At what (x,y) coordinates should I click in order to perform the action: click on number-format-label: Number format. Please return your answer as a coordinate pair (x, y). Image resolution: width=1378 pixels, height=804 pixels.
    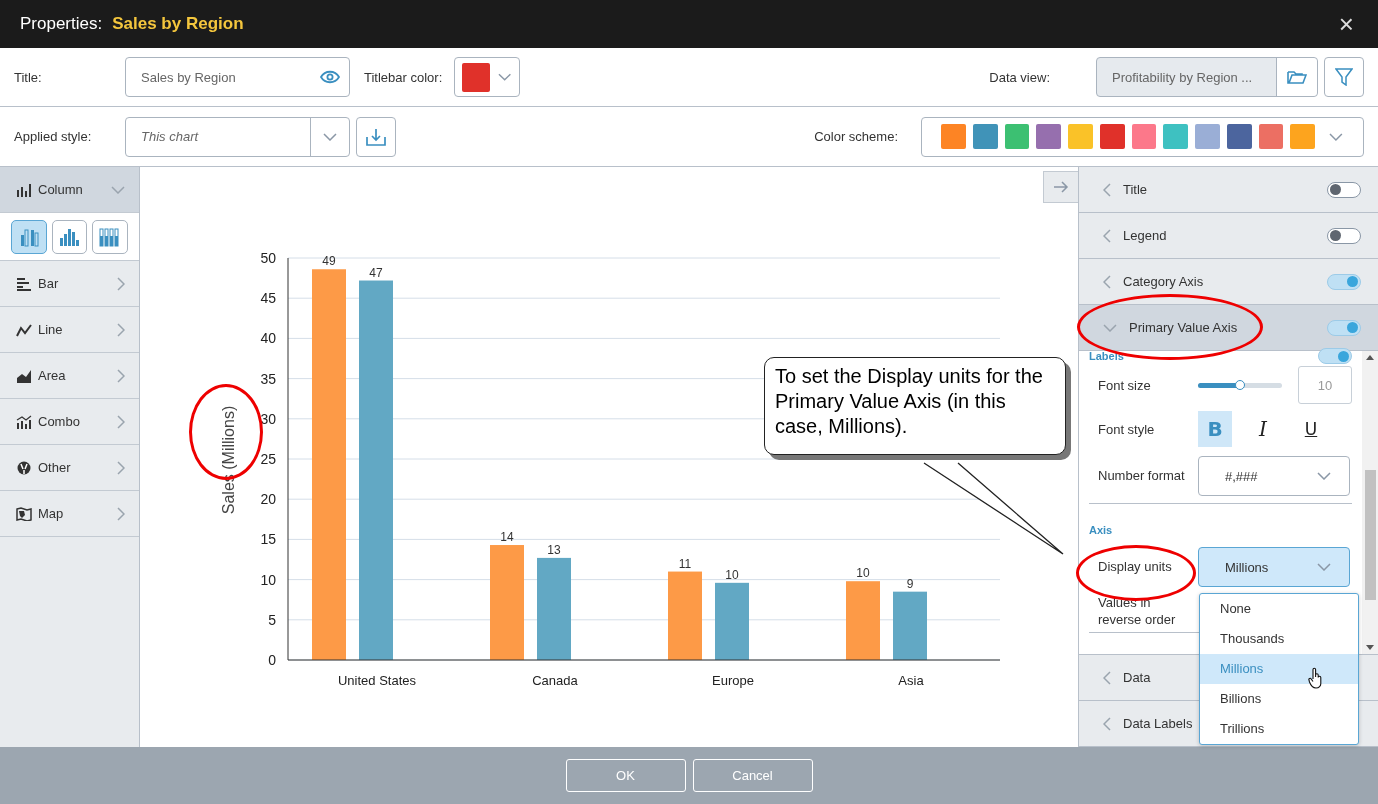
    Looking at the image, I should click on (1142, 475).